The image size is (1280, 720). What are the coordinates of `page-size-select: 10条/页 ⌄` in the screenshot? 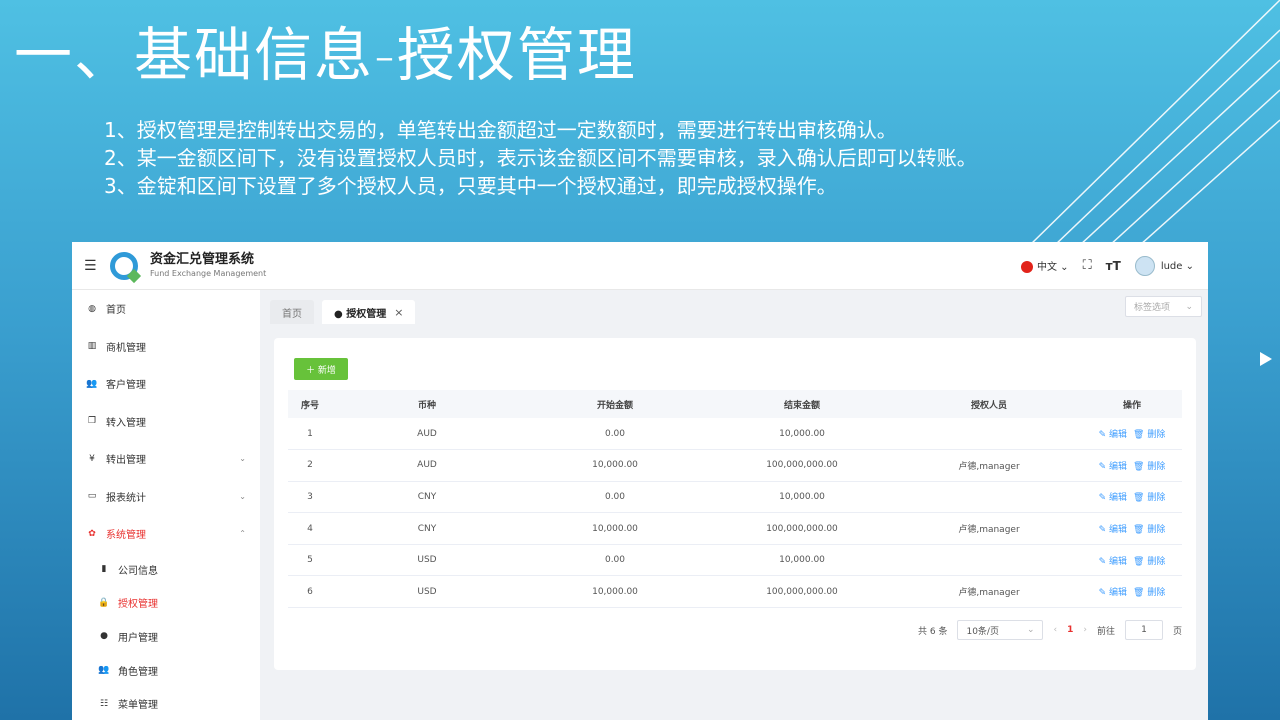 It's located at (1000, 630).